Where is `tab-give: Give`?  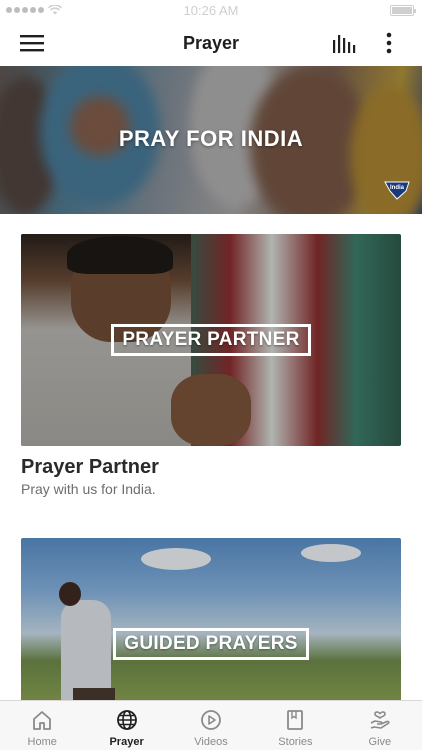 tab-give: Give is located at coordinates (380, 725).